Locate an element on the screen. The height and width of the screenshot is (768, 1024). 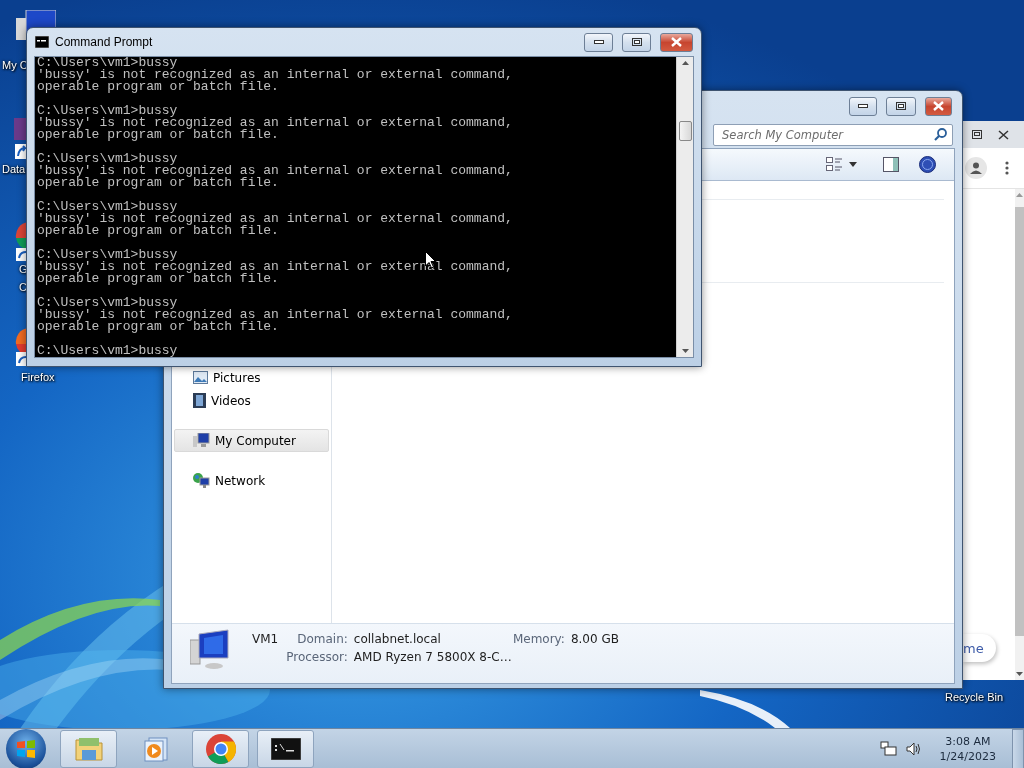
clock-date: 1/24/2023 is located at coordinates (967, 756).